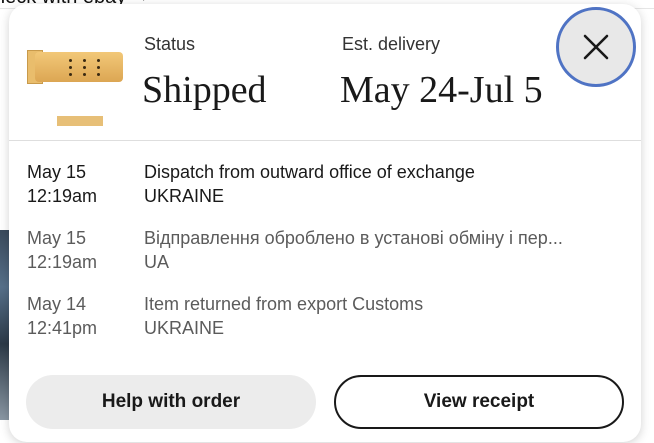  What do you see at coordinates (79, 67) in the screenshot?
I see `strap-shape` at bounding box center [79, 67].